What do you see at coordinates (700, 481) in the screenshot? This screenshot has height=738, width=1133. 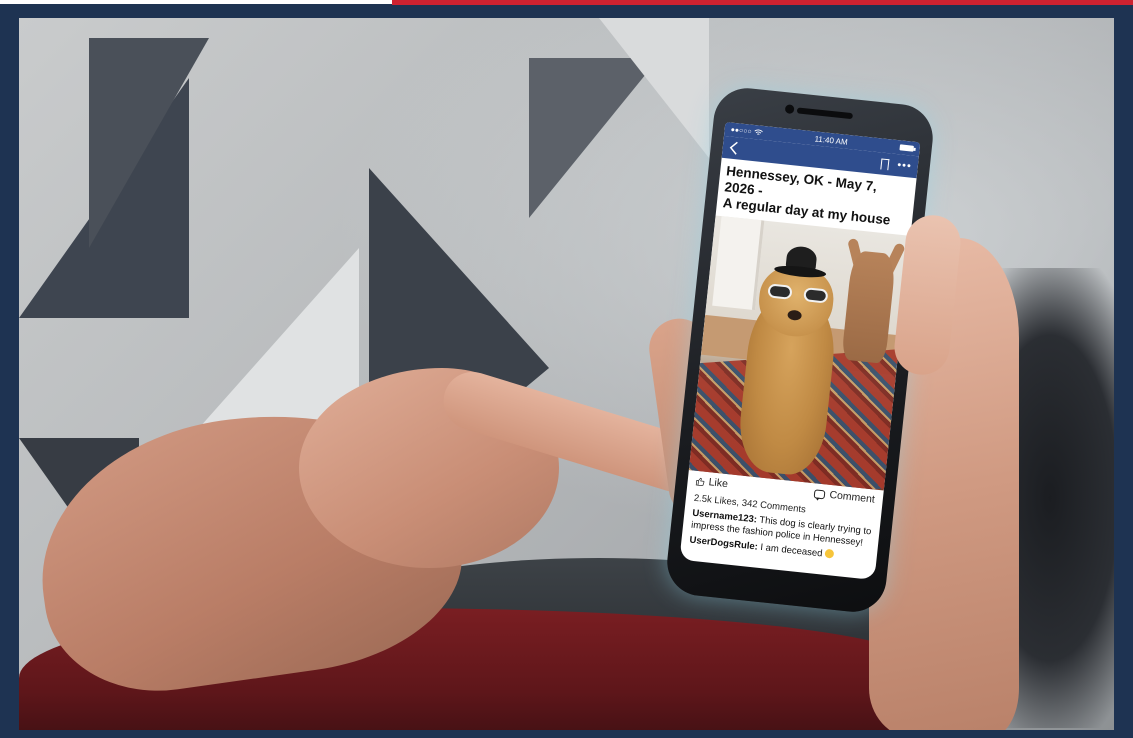 I see `thumbs-up-icon` at bounding box center [700, 481].